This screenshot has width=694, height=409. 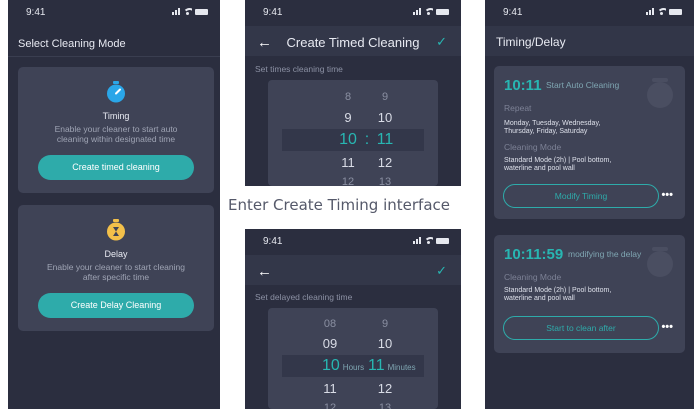 What do you see at coordinates (116, 230) in the screenshot?
I see `timer-icon` at bounding box center [116, 230].